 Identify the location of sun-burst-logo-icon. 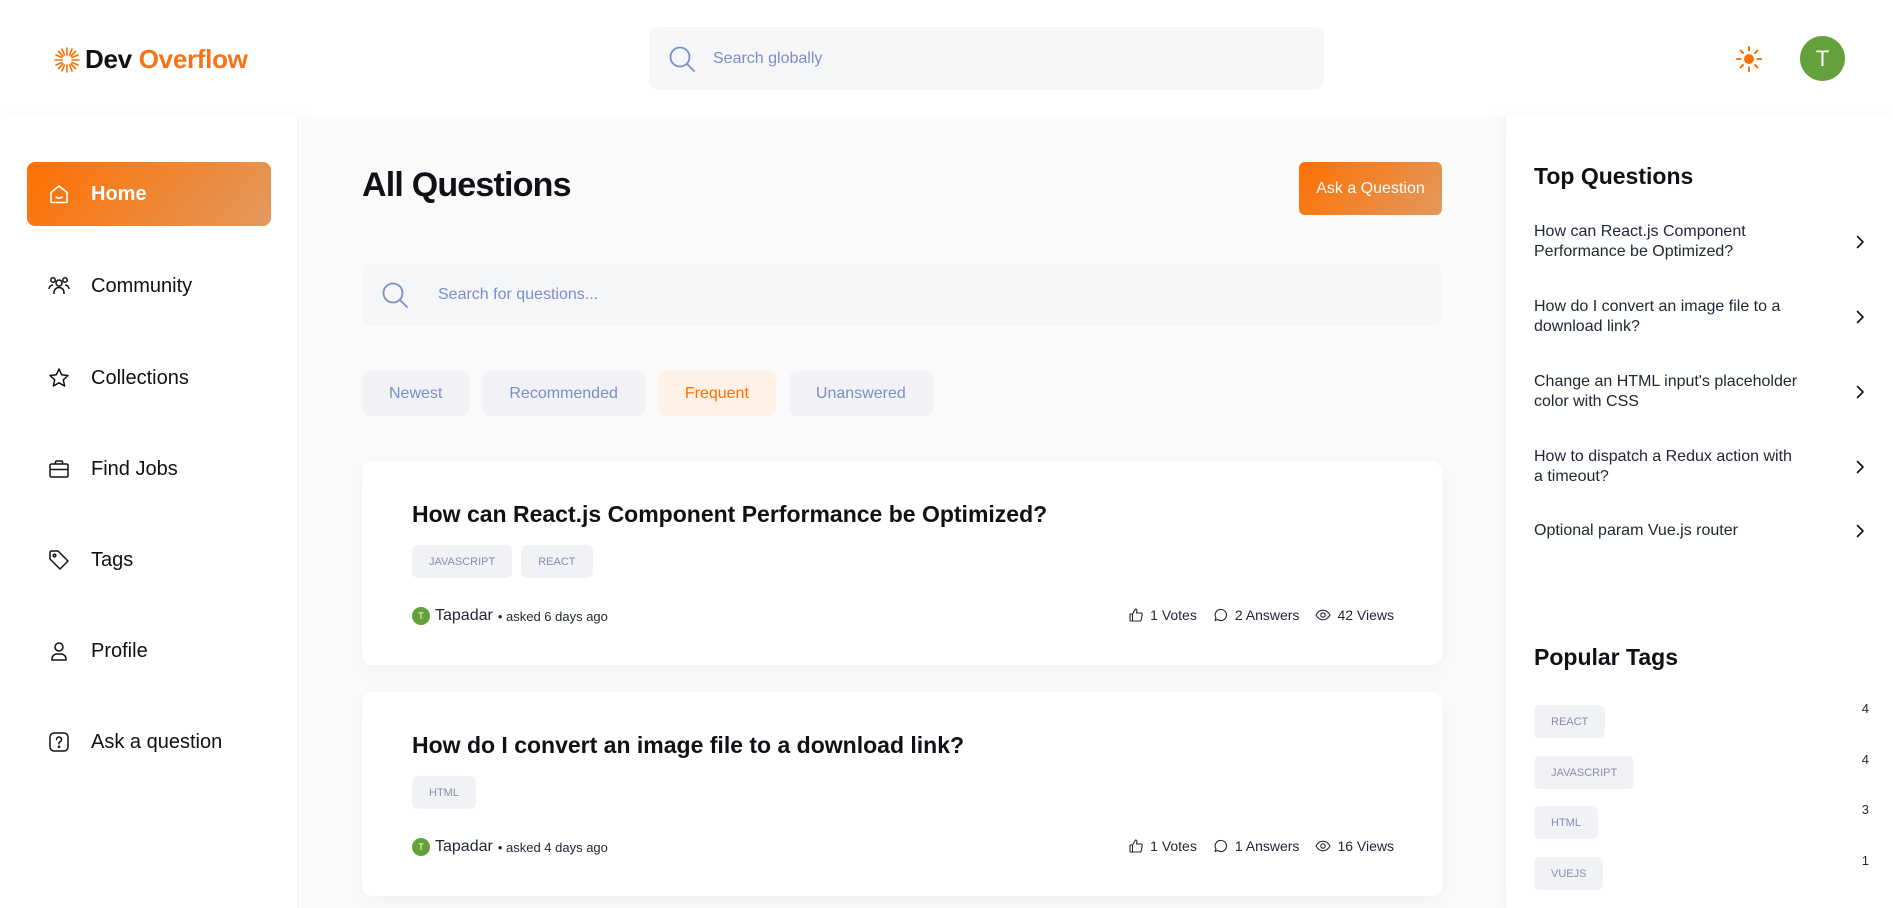
(67, 59).